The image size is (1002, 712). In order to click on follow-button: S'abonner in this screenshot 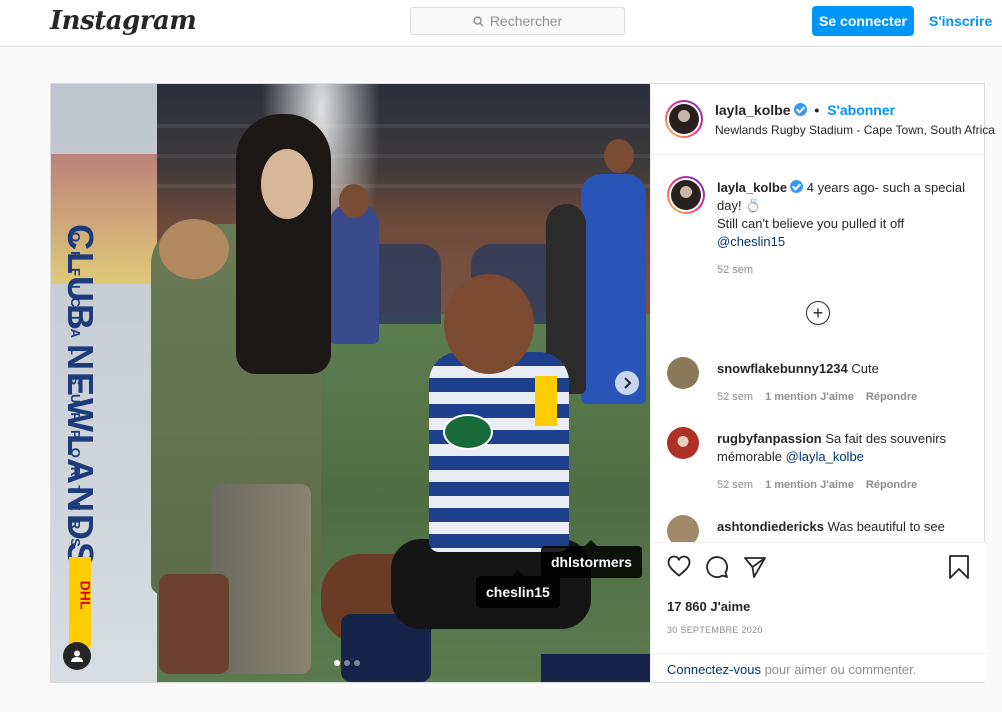, I will do `click(861, 110)`.